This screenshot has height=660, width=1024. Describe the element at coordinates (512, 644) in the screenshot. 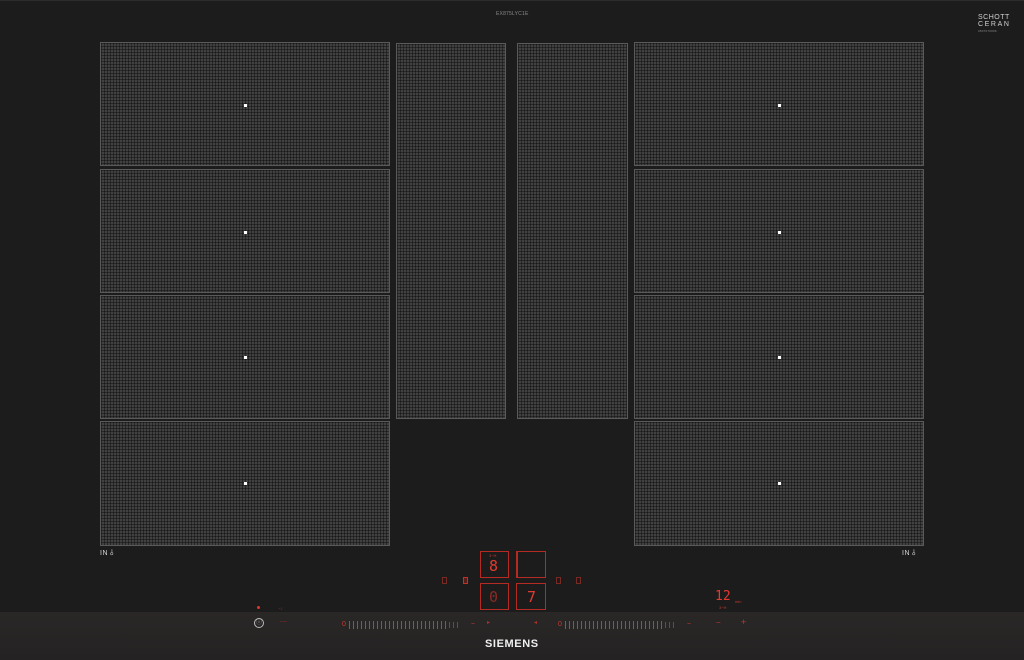

I see `brand-logo: SIEMENS` at that location.